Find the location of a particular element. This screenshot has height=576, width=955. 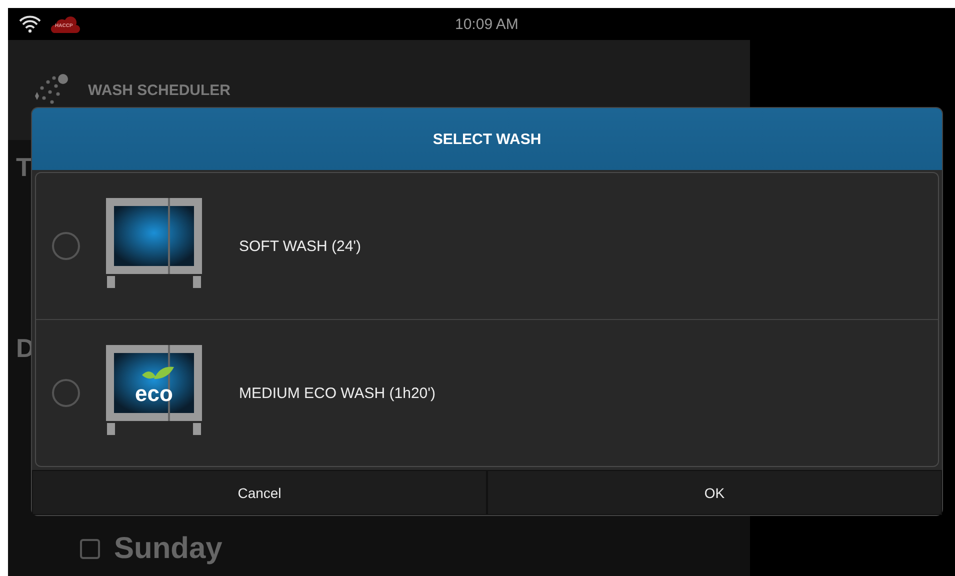

checkbox is located at coordinates (90, 549).